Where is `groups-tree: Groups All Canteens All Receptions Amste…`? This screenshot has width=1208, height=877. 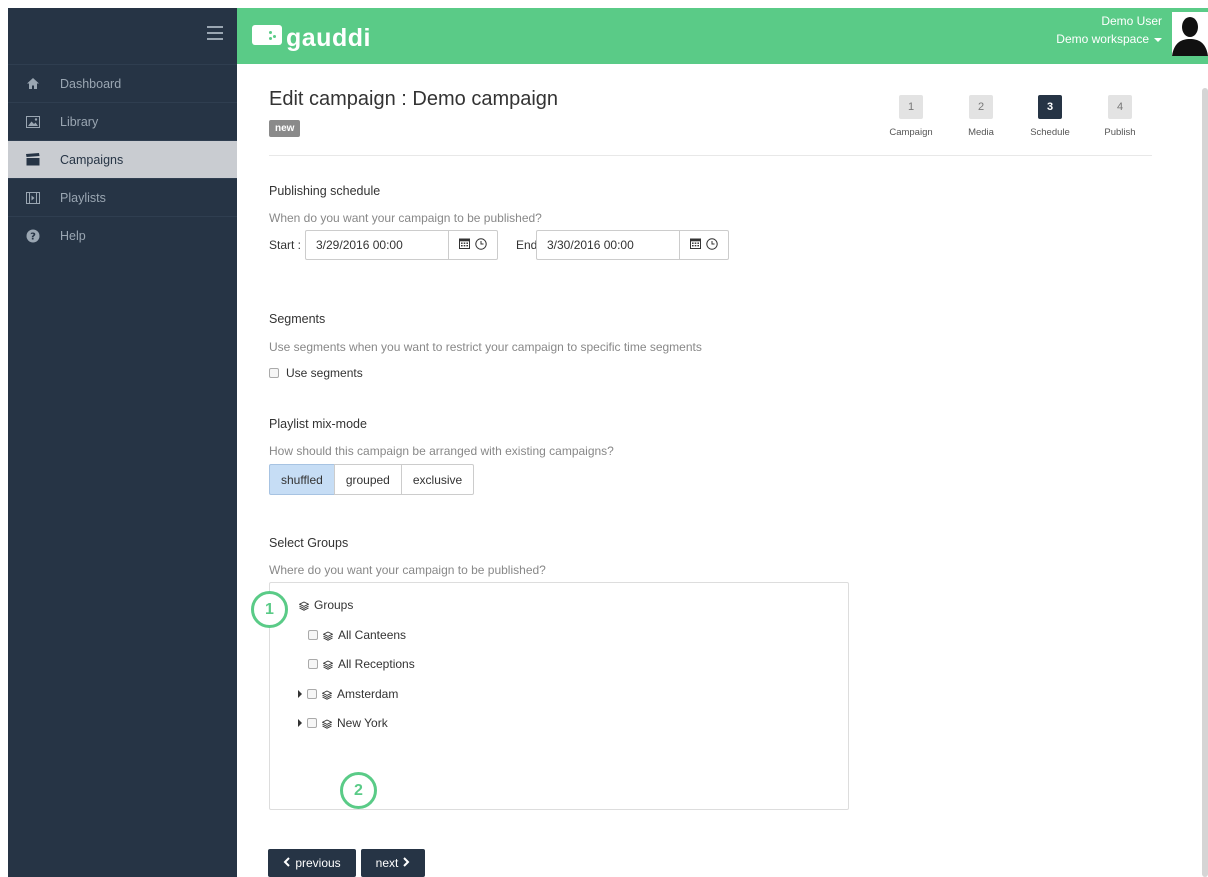 groups-tree: Groups All Canteens All Receptions Amste… is located at coordinates (550, 696).